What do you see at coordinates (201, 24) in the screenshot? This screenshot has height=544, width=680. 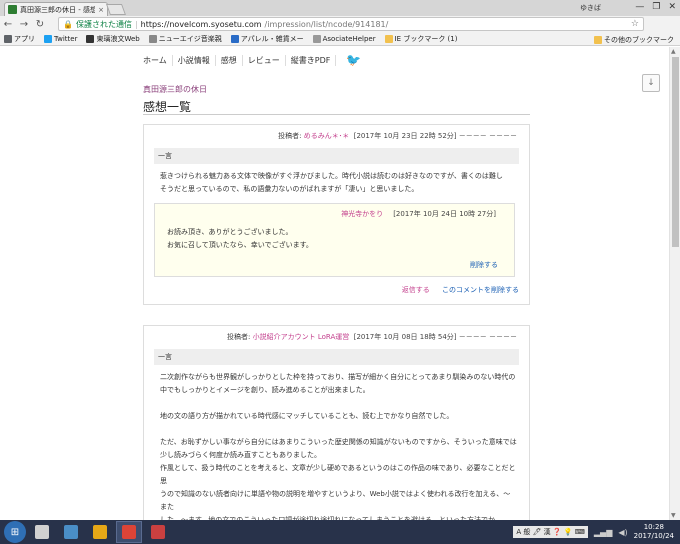 I see `url-host: https://novelcom.syosetu.com` at bounding box center [201, 24].